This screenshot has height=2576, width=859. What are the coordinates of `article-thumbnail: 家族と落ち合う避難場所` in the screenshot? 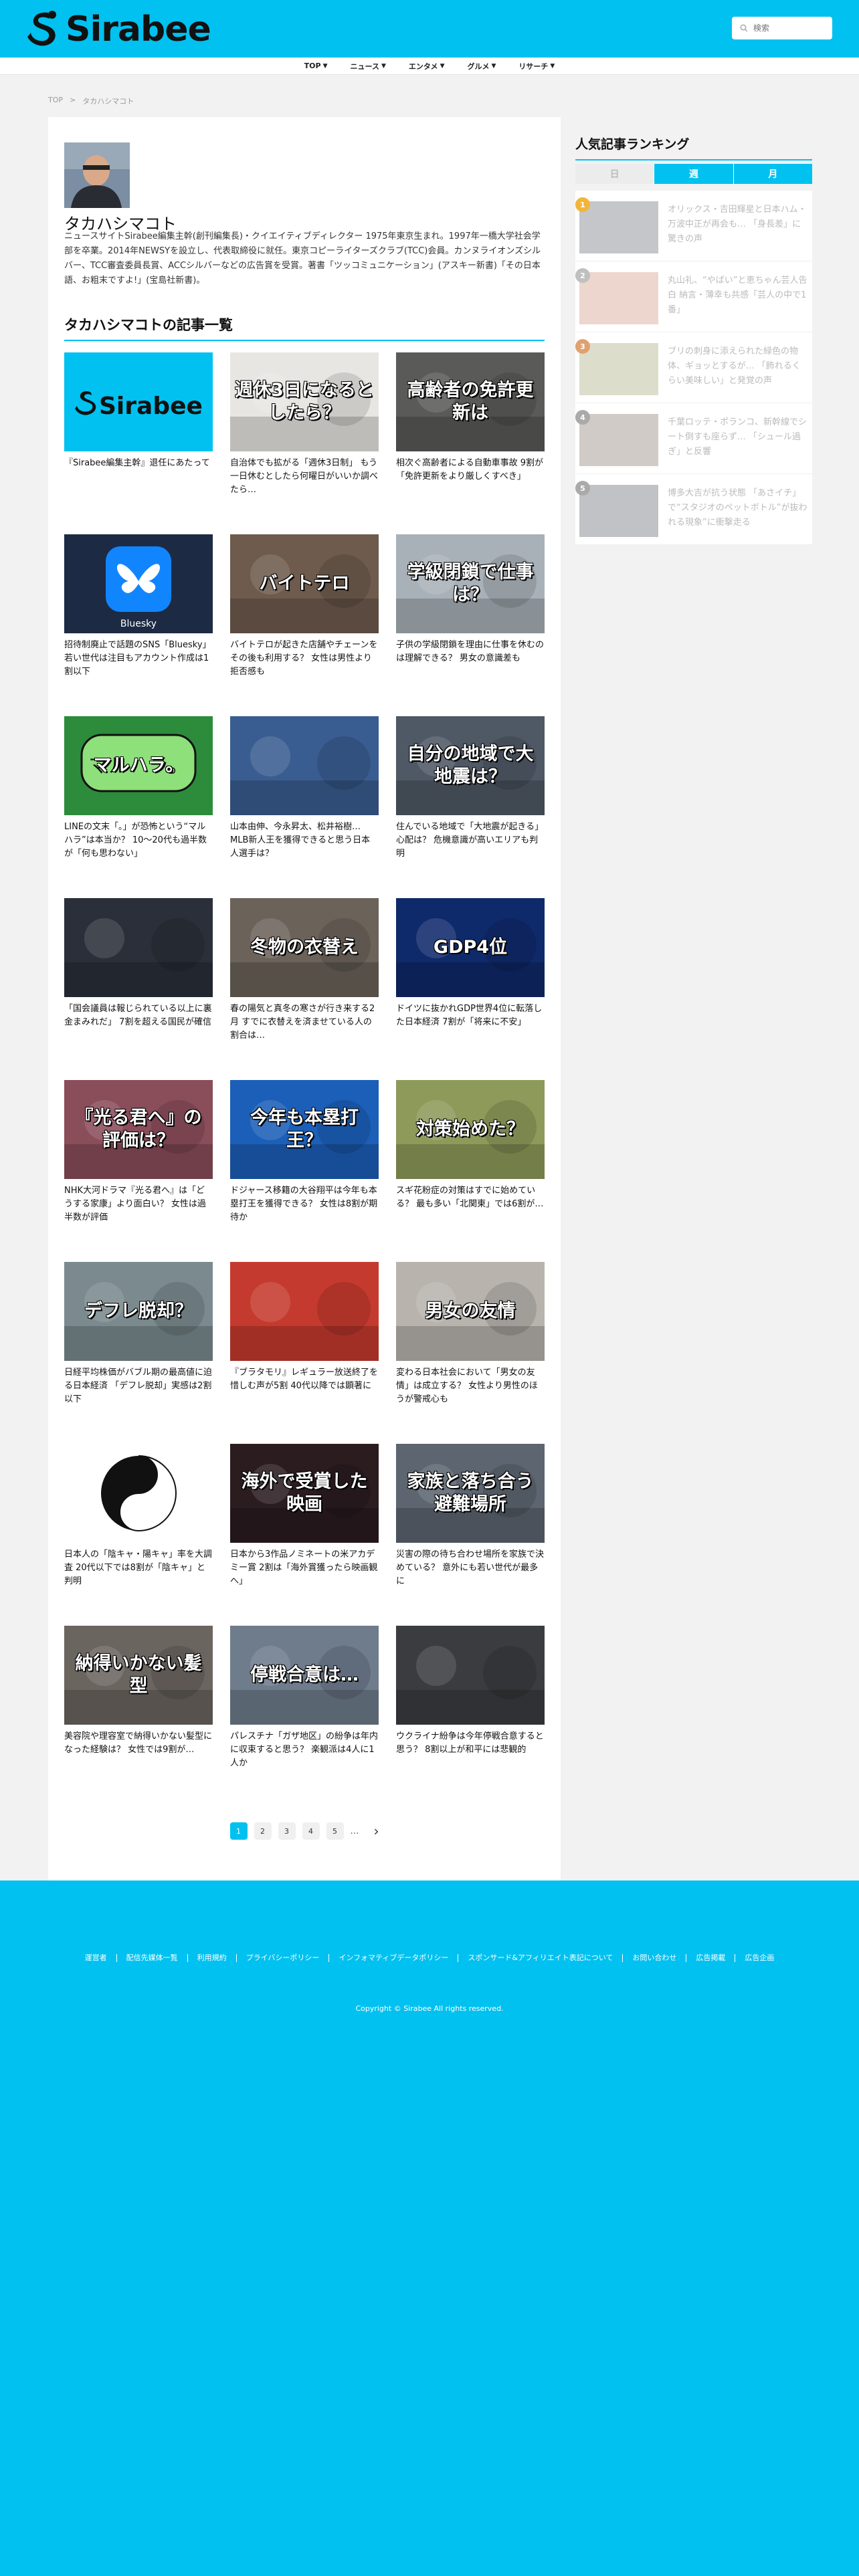 It's located at (471, 1493).